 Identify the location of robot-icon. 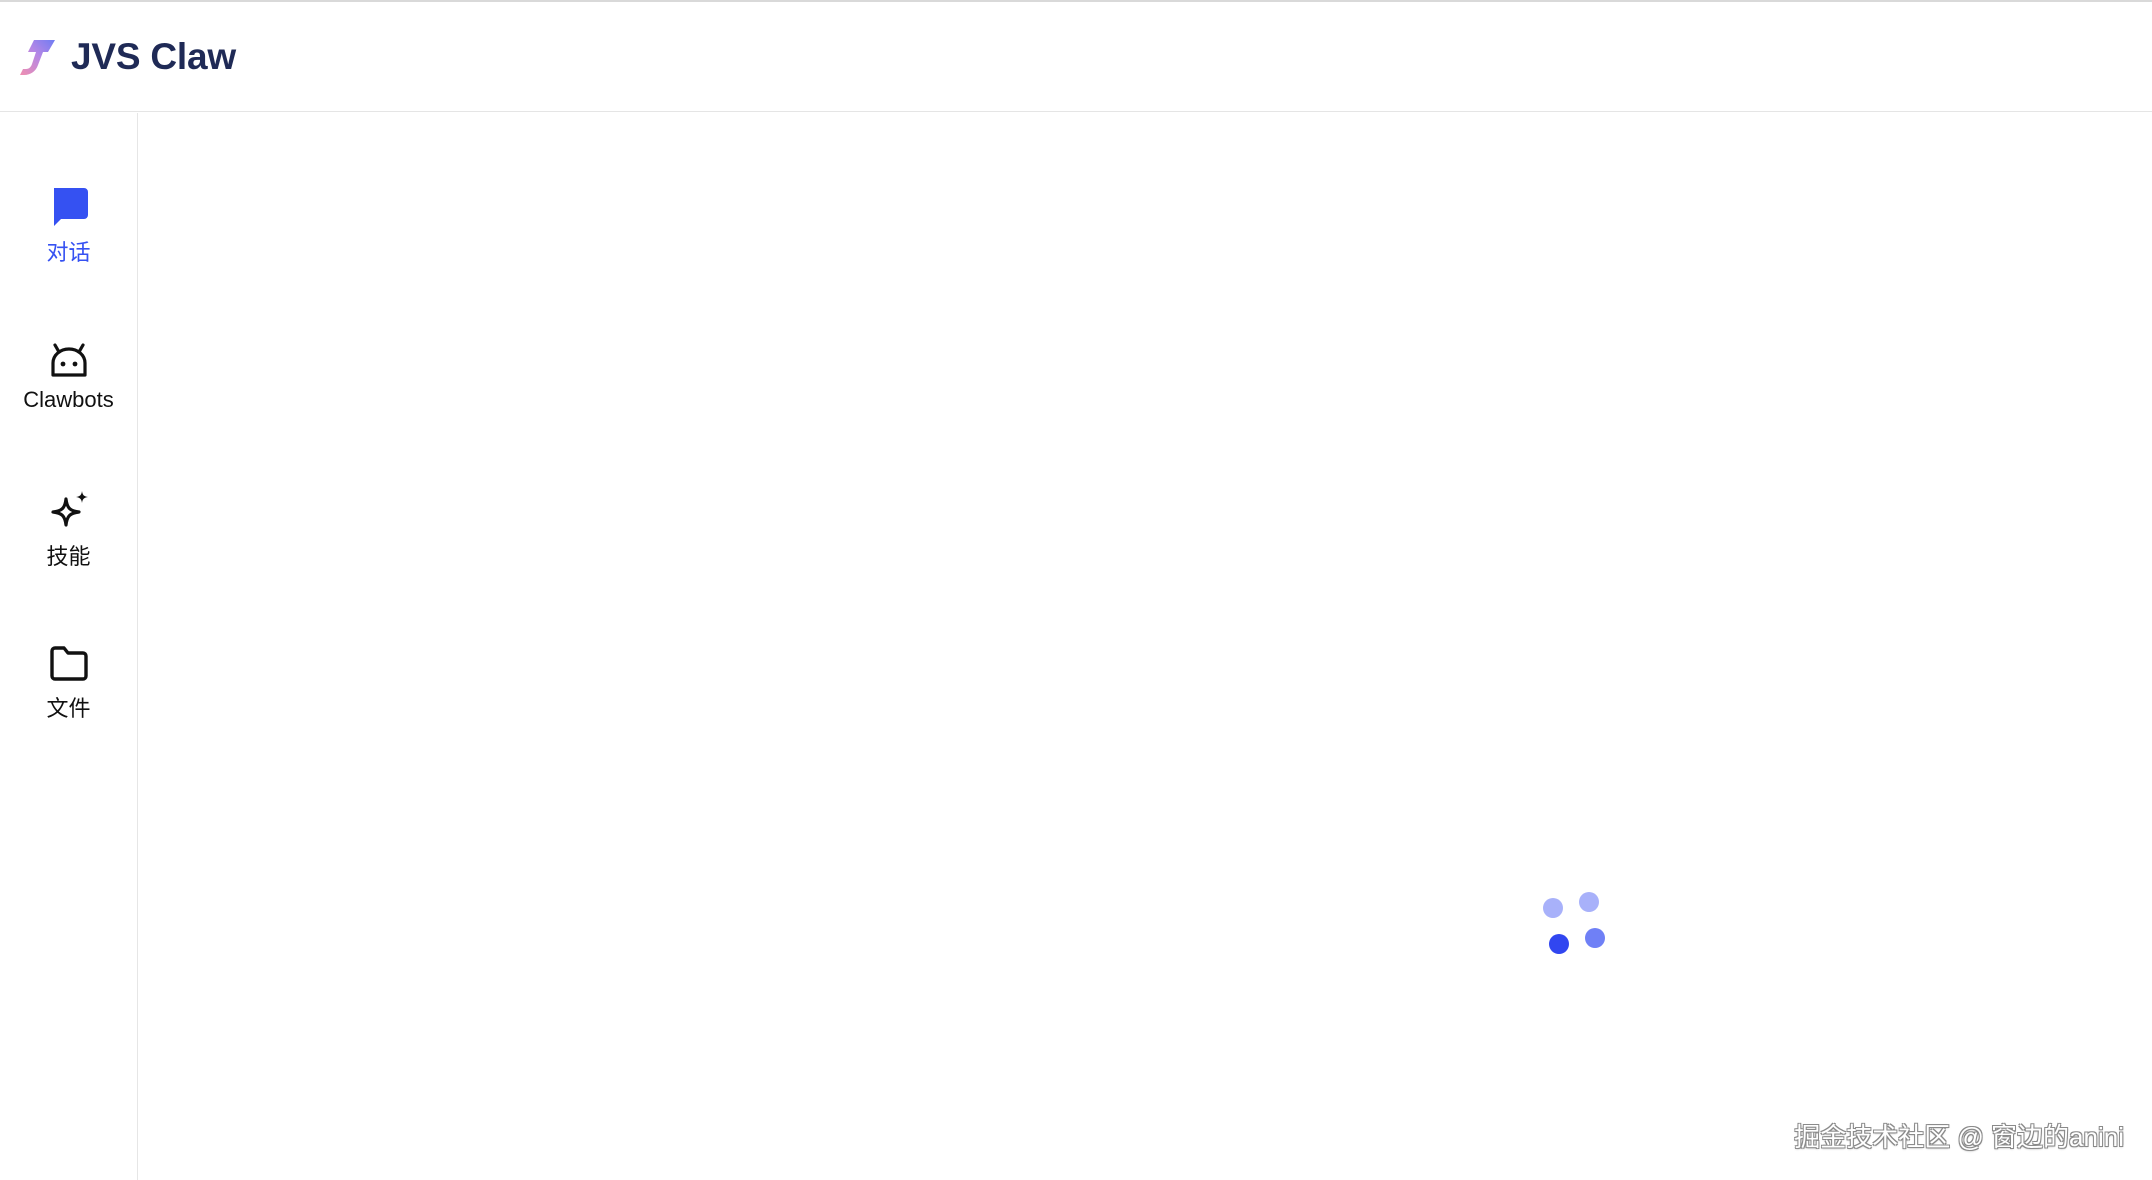
(68, 360).